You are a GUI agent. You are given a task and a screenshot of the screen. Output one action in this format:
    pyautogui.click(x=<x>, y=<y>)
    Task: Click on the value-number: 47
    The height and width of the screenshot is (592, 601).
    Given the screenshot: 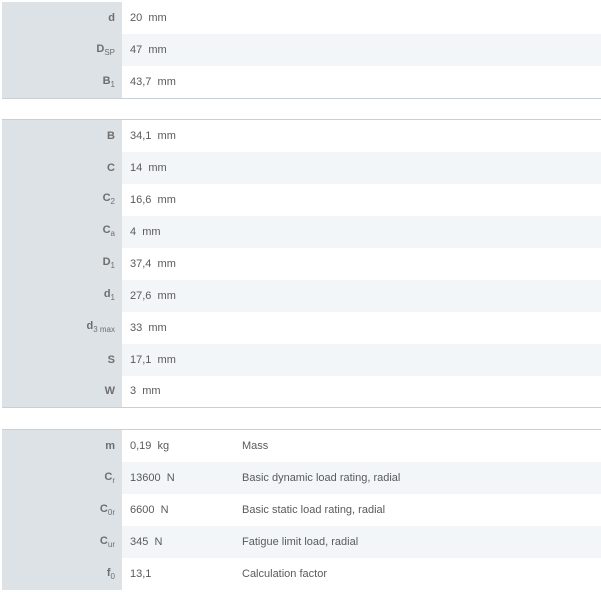 What is the action you would take?
    pyautogui.click(x=136, y=50)
    